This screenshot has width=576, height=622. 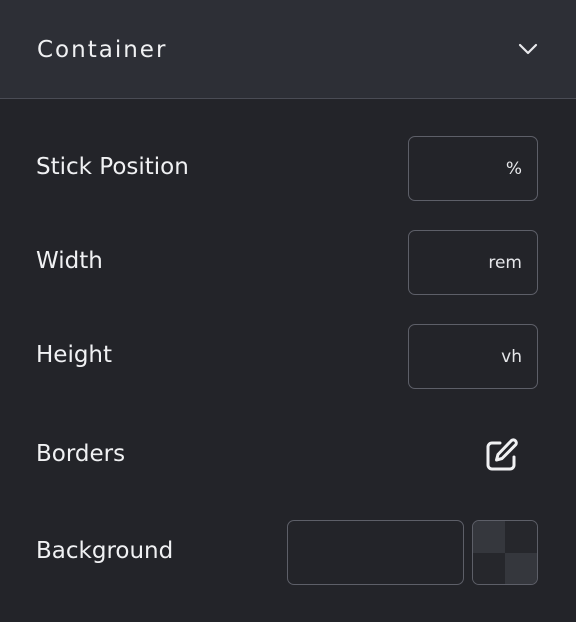 What do you see at coordinates (81, 454) in the screenshot?
I see `borders-label: Borders` at bounding box center [81, 454].